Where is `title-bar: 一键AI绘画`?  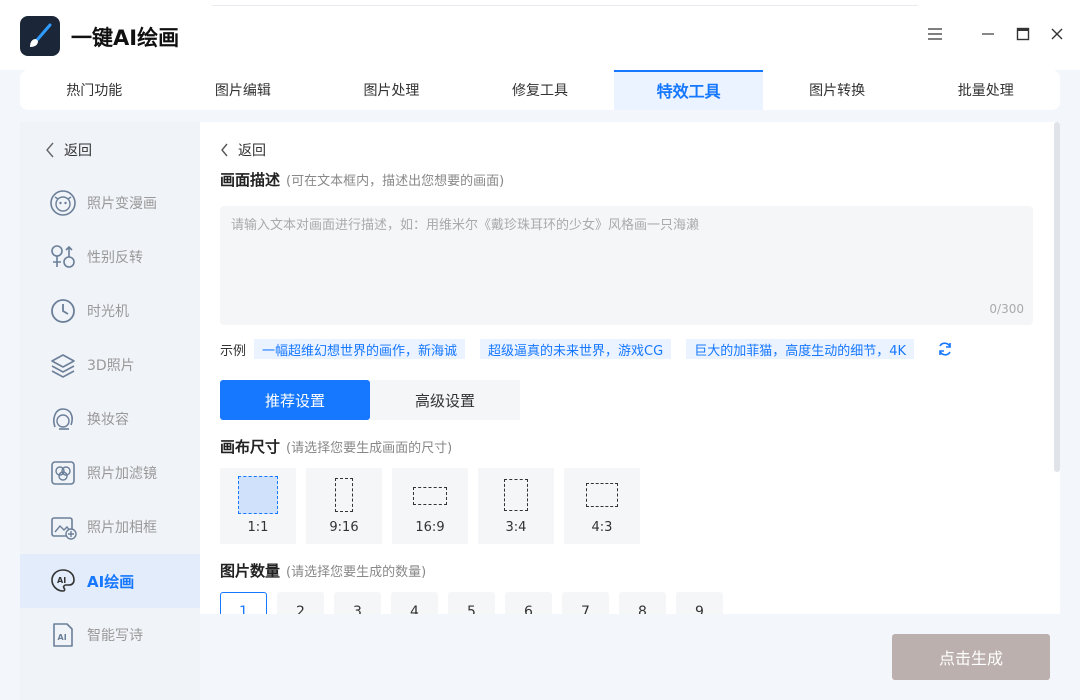
title-bar: 一键AI绘画 is located at coordinates (540, 35).